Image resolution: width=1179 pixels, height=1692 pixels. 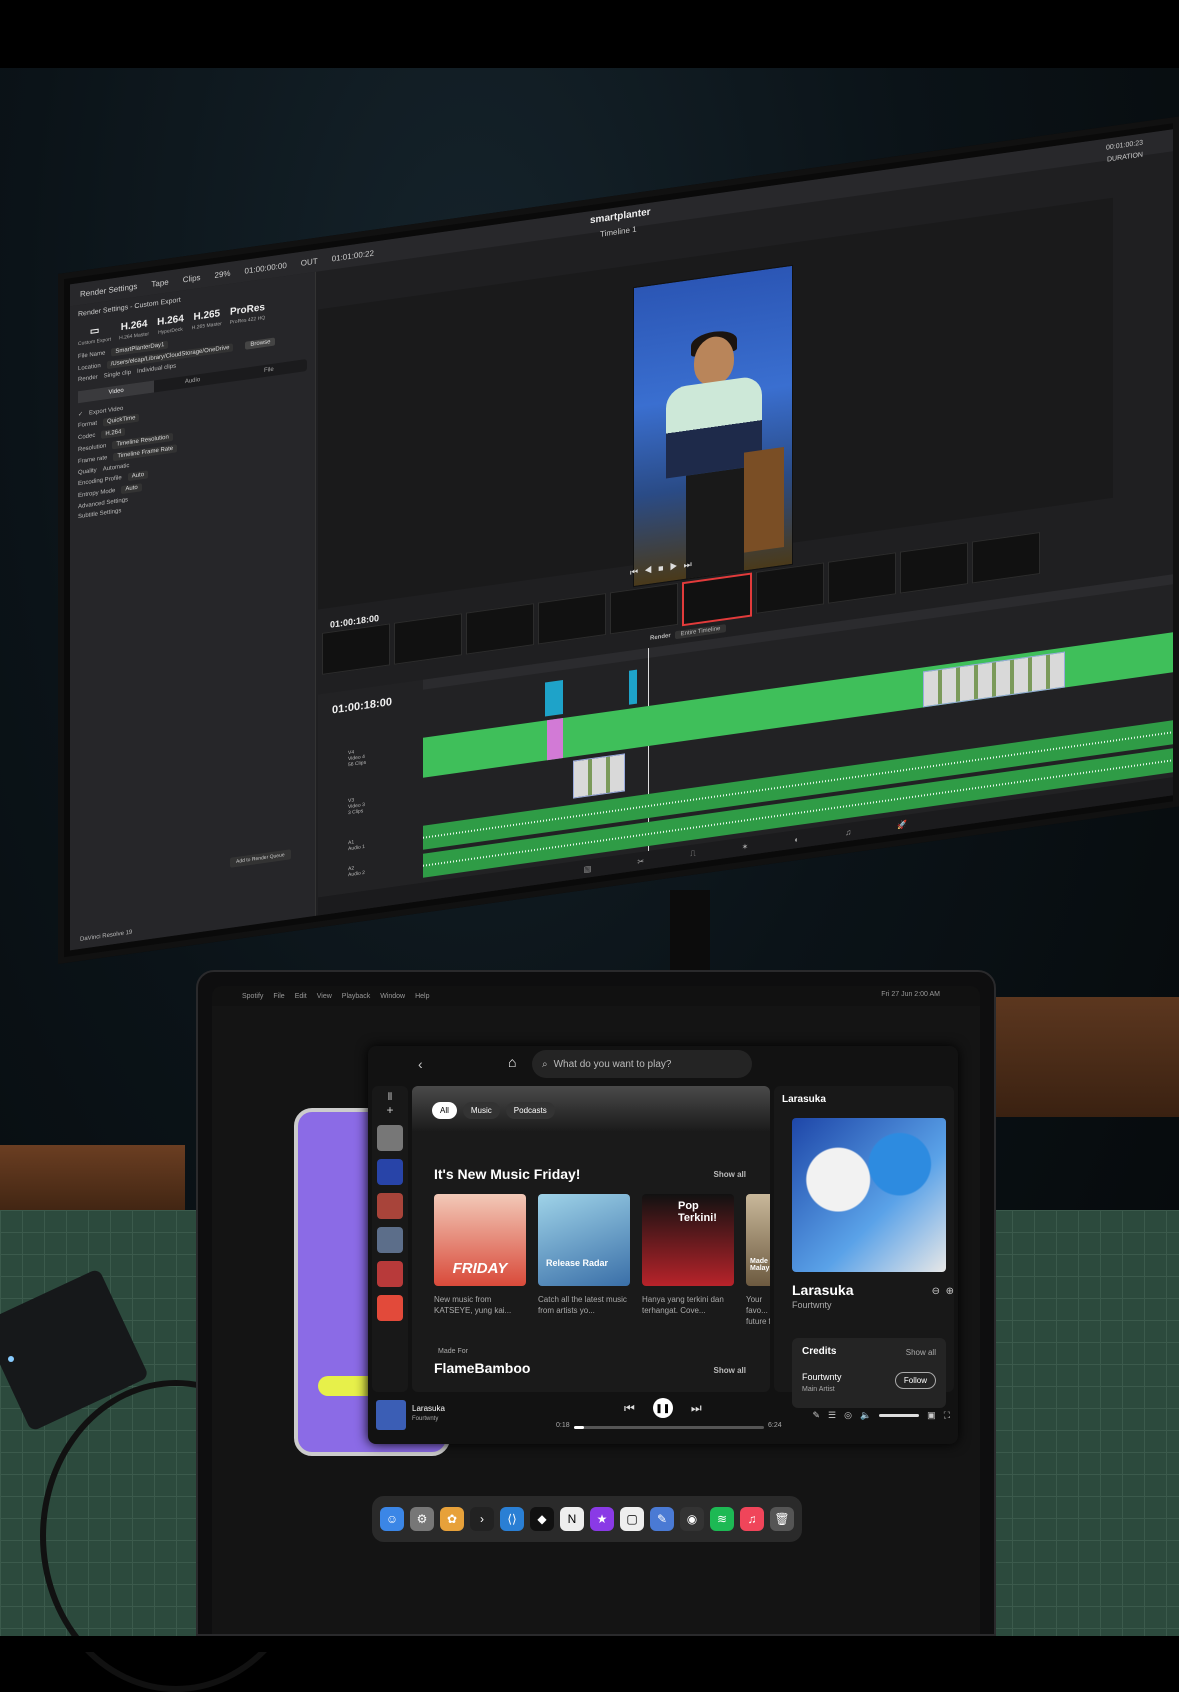 I want to click on connect-device-icon: ◎, so click(x=848, y=1415).